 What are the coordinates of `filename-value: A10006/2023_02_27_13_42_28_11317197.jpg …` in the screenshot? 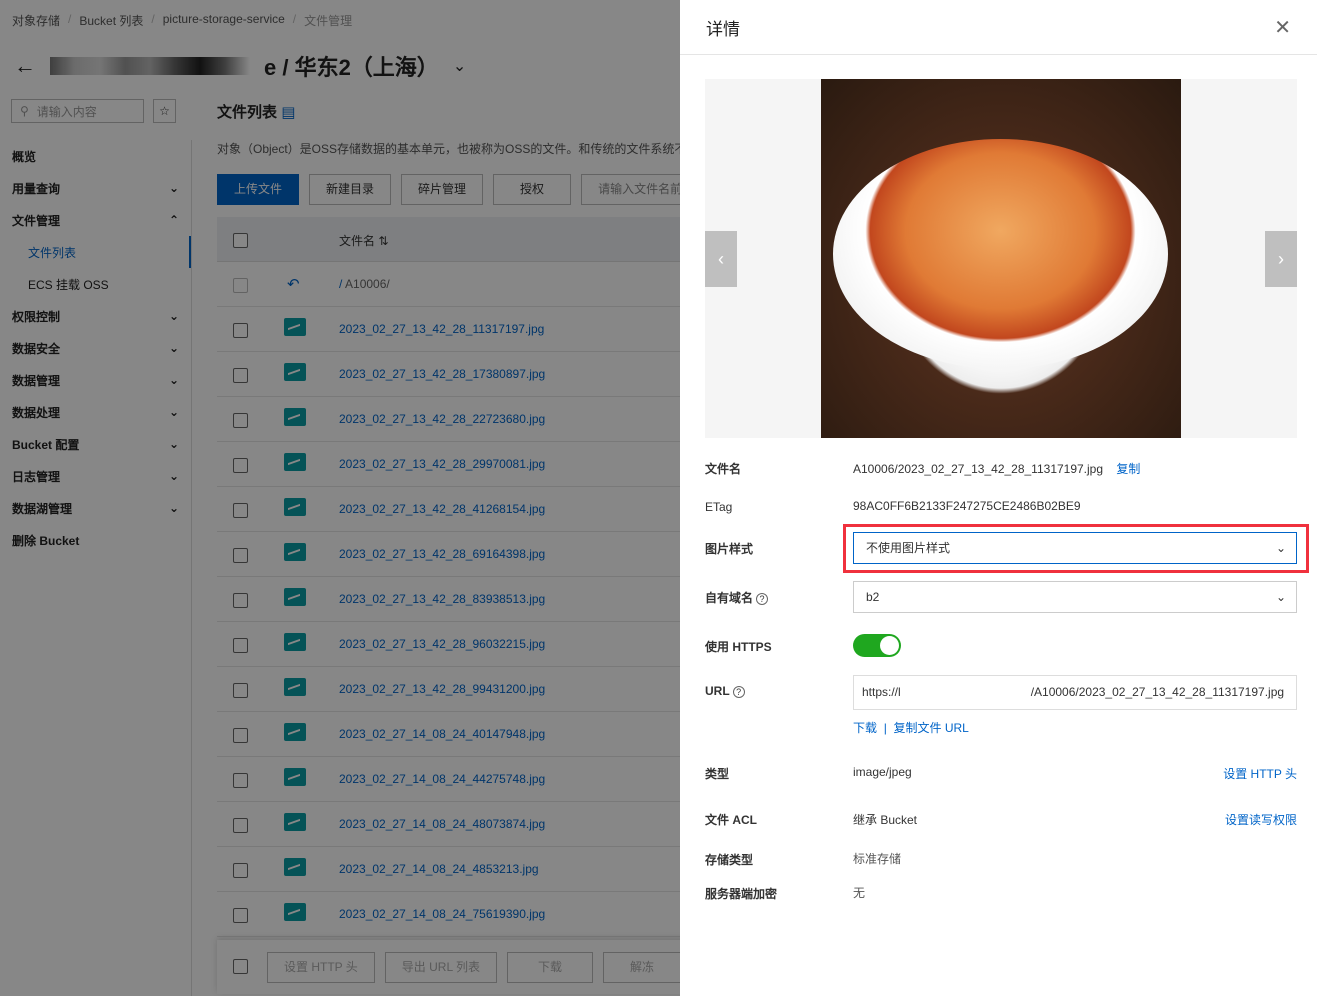 It's located at (997, 469).